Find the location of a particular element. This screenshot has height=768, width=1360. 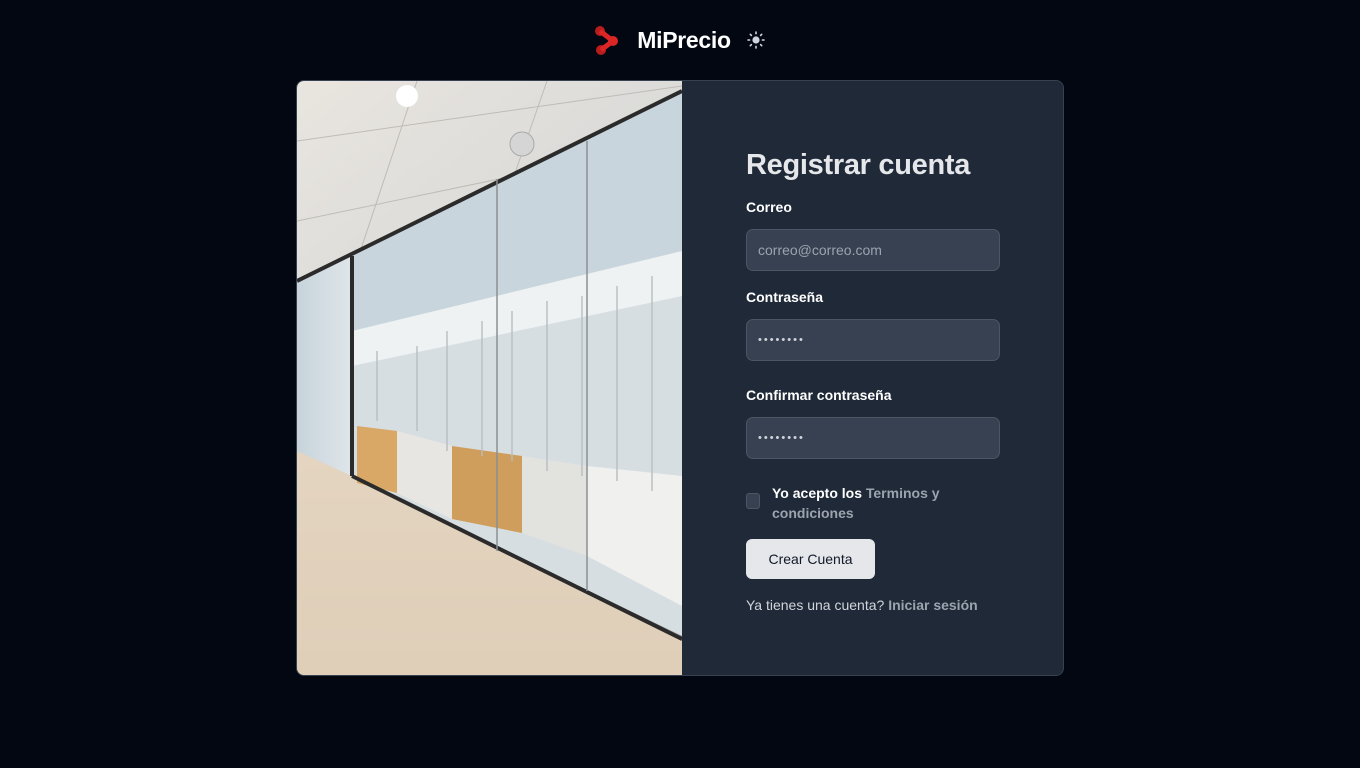

confirm-password-label: Confirmar contraseña is located at coordinates (819, 395).